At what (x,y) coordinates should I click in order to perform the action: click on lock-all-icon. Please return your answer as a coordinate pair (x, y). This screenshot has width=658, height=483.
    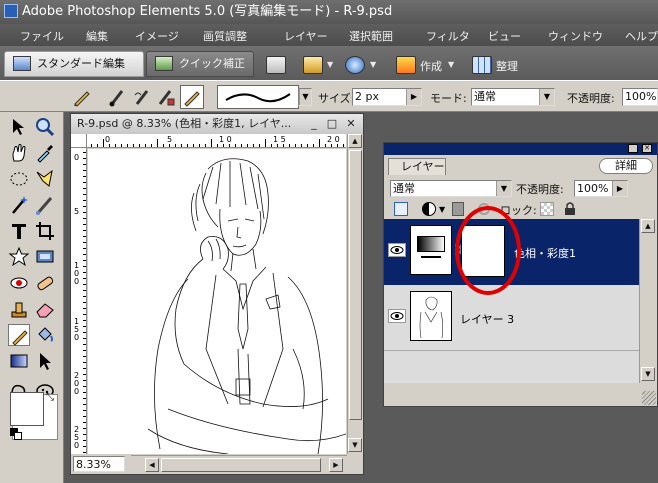
    Looking at the image, I should click on (570, 208).